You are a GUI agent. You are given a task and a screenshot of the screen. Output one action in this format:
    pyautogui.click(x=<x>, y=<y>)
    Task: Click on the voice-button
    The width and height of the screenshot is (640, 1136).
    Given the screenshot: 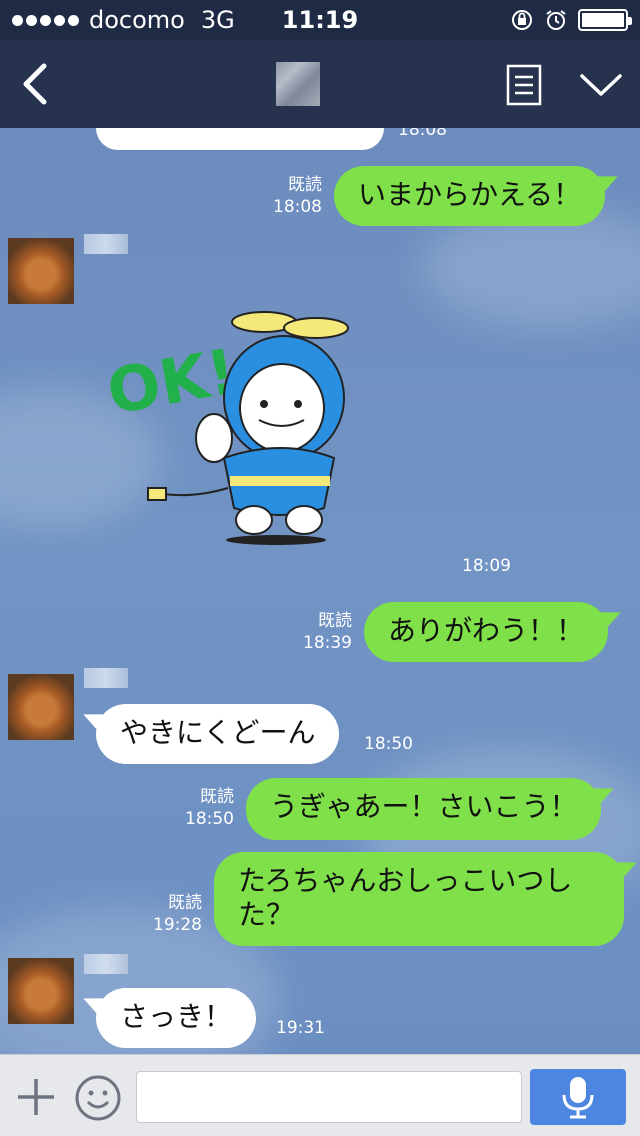 What is the action you would take?
    pyautogui.click(x=578, y=1097)
    